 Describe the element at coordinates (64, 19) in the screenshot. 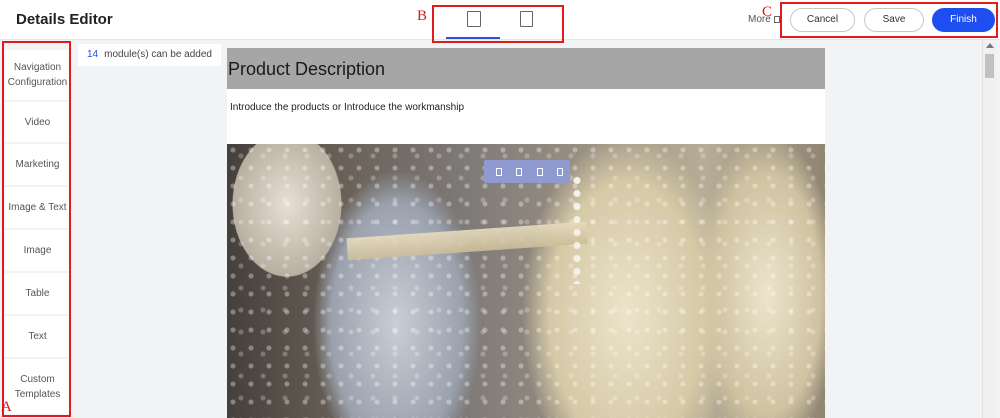

I see `page-title: Details Editor` at that location.